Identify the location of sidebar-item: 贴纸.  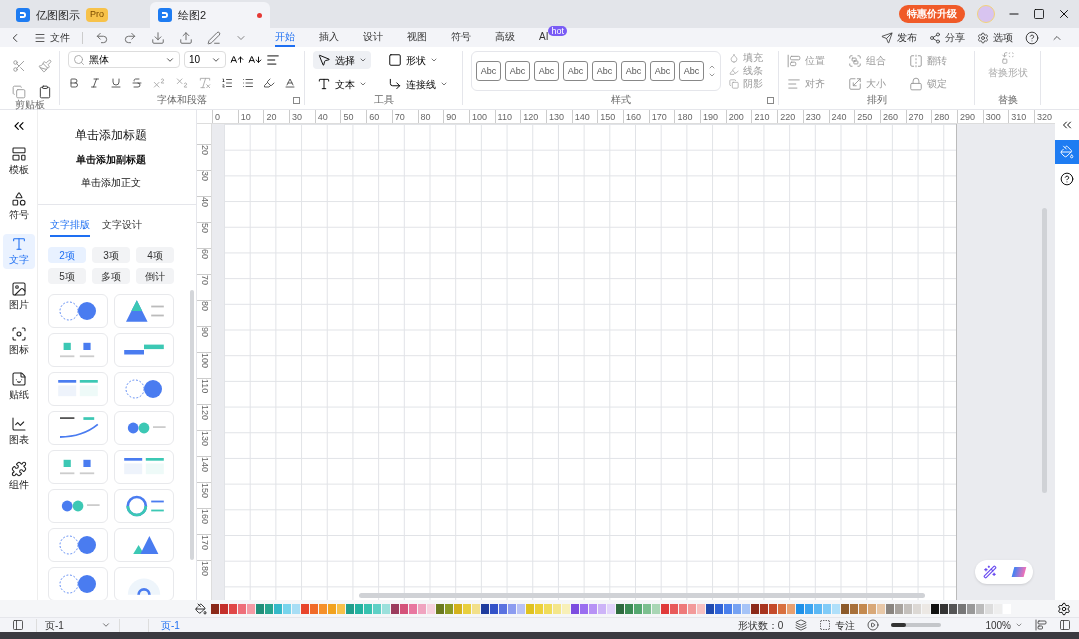
(18, 386).